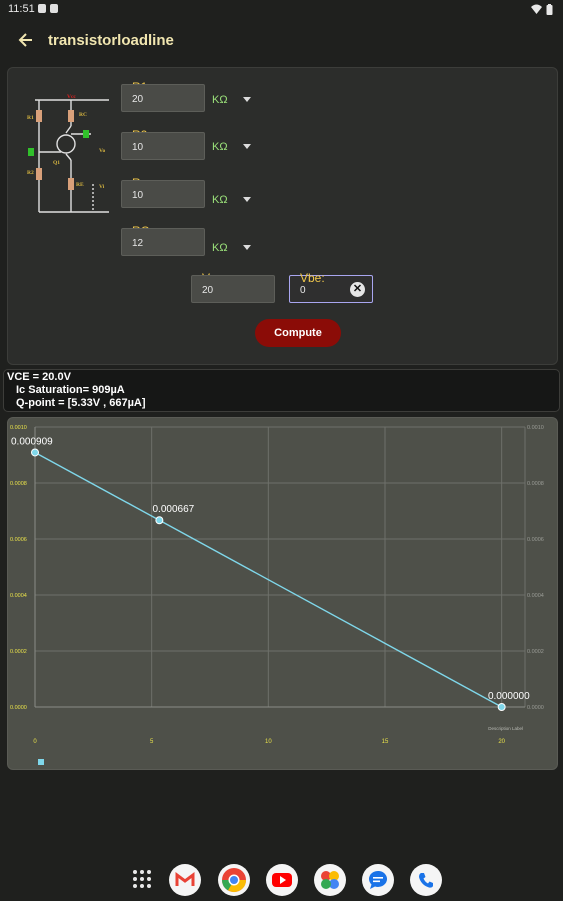 This screenshot has width=563, height=901. What do you see at coordinates (138, 243) in the screenshot?
I see `rc-value: 12` at bounding box center [138, 243].